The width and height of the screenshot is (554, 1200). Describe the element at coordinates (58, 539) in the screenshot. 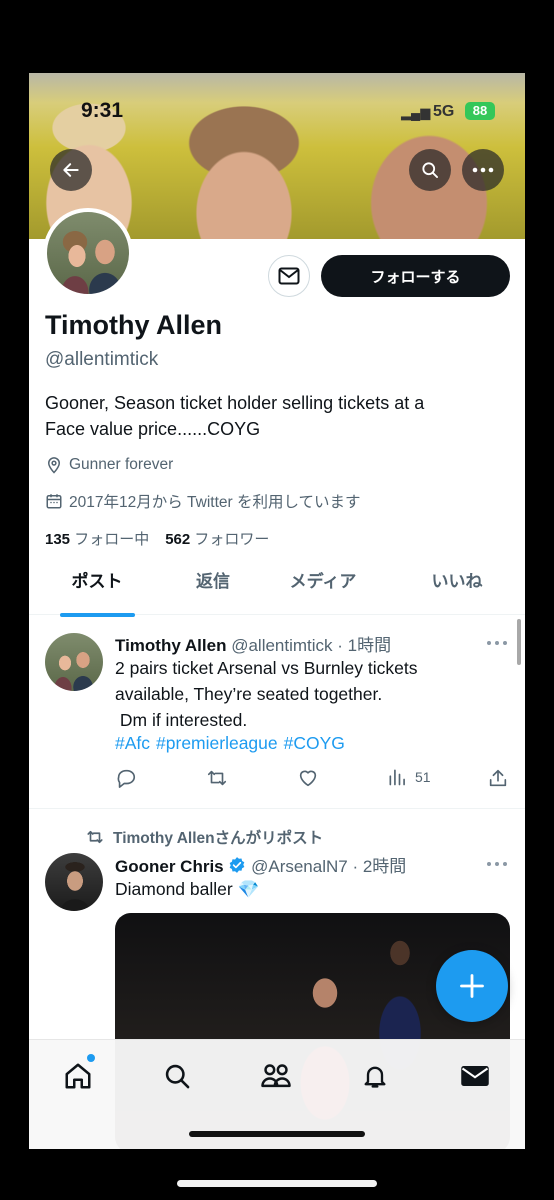

I see `following-count: 135` at that location.